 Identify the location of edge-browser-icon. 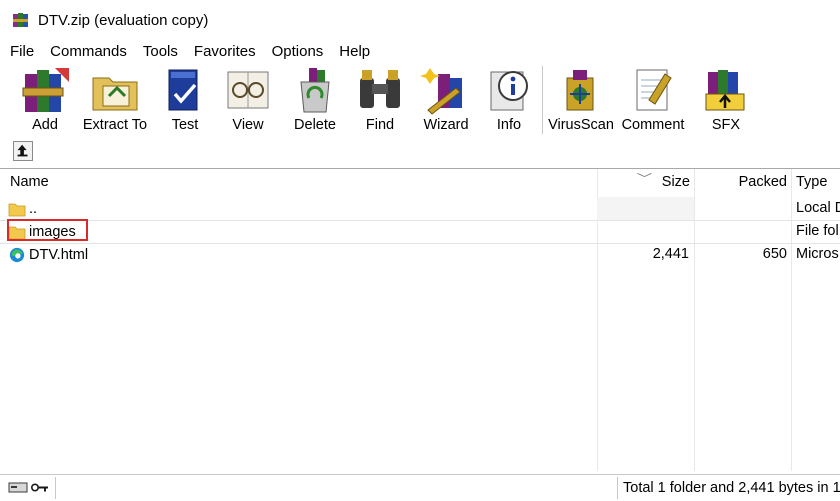
(17, 254).